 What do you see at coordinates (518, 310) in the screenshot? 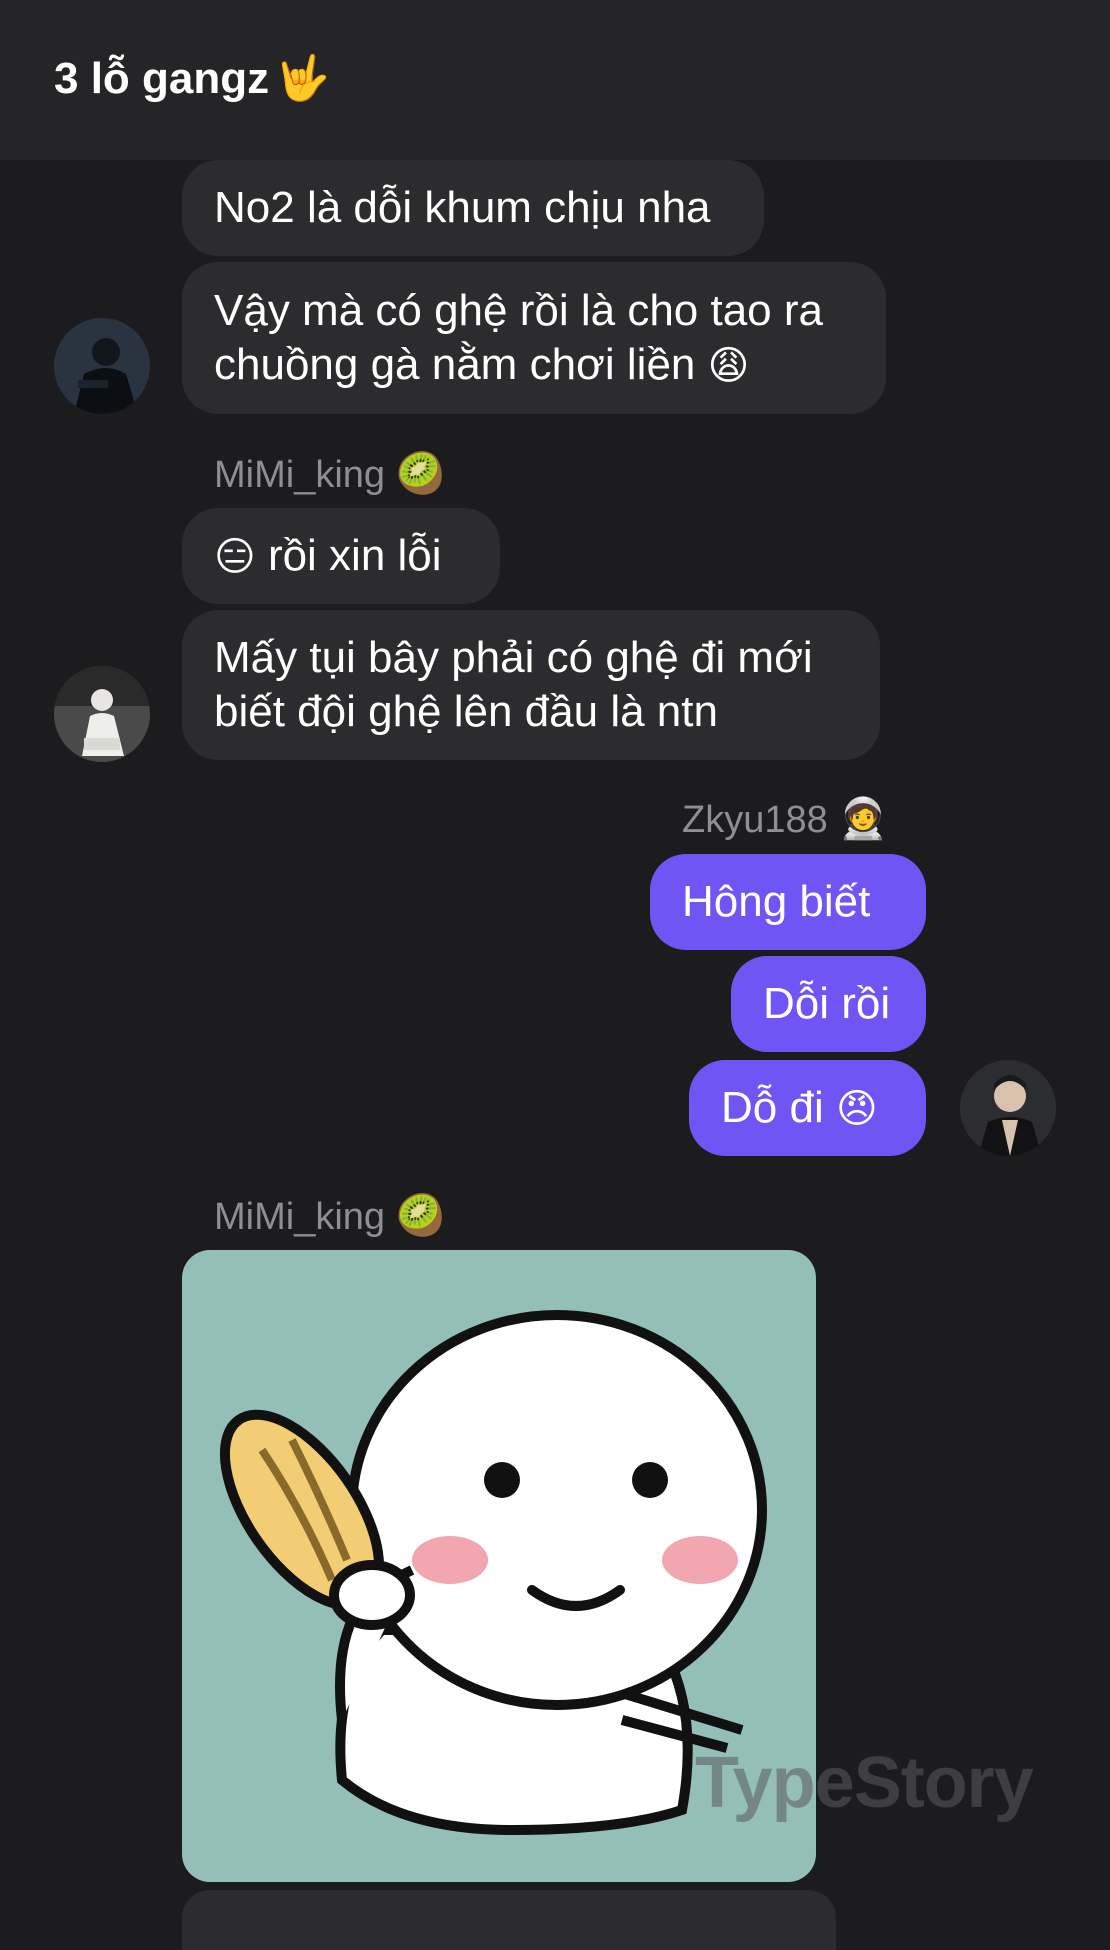
I see `message-text-line: Vậy mà có ghệ rồi là cho tao ra` at bounding box center [518, 310].